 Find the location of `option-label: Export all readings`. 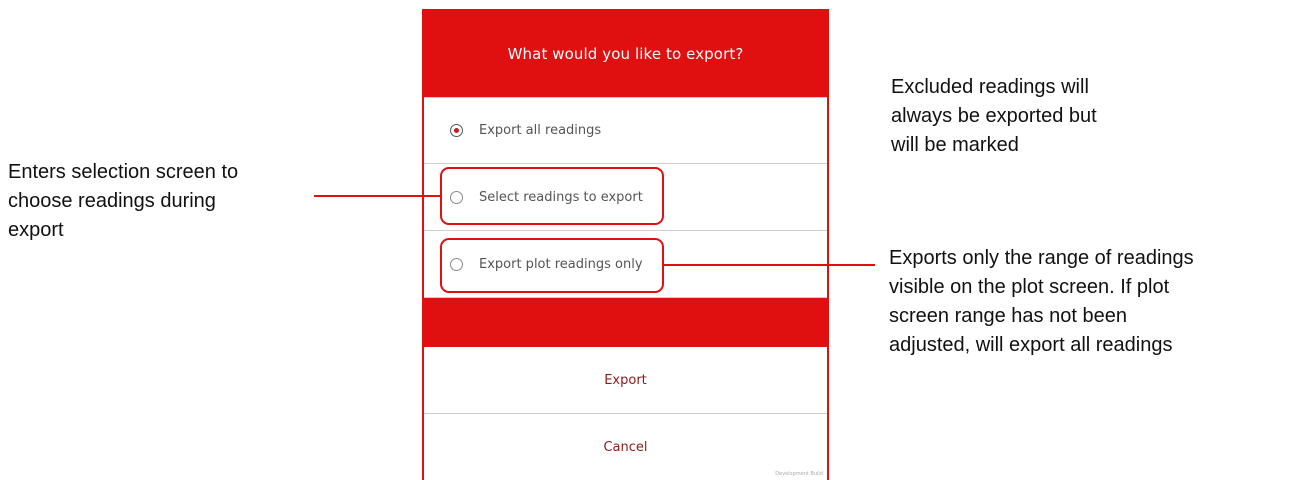

option-label: Export all readings is located at coordinates (540, 130).